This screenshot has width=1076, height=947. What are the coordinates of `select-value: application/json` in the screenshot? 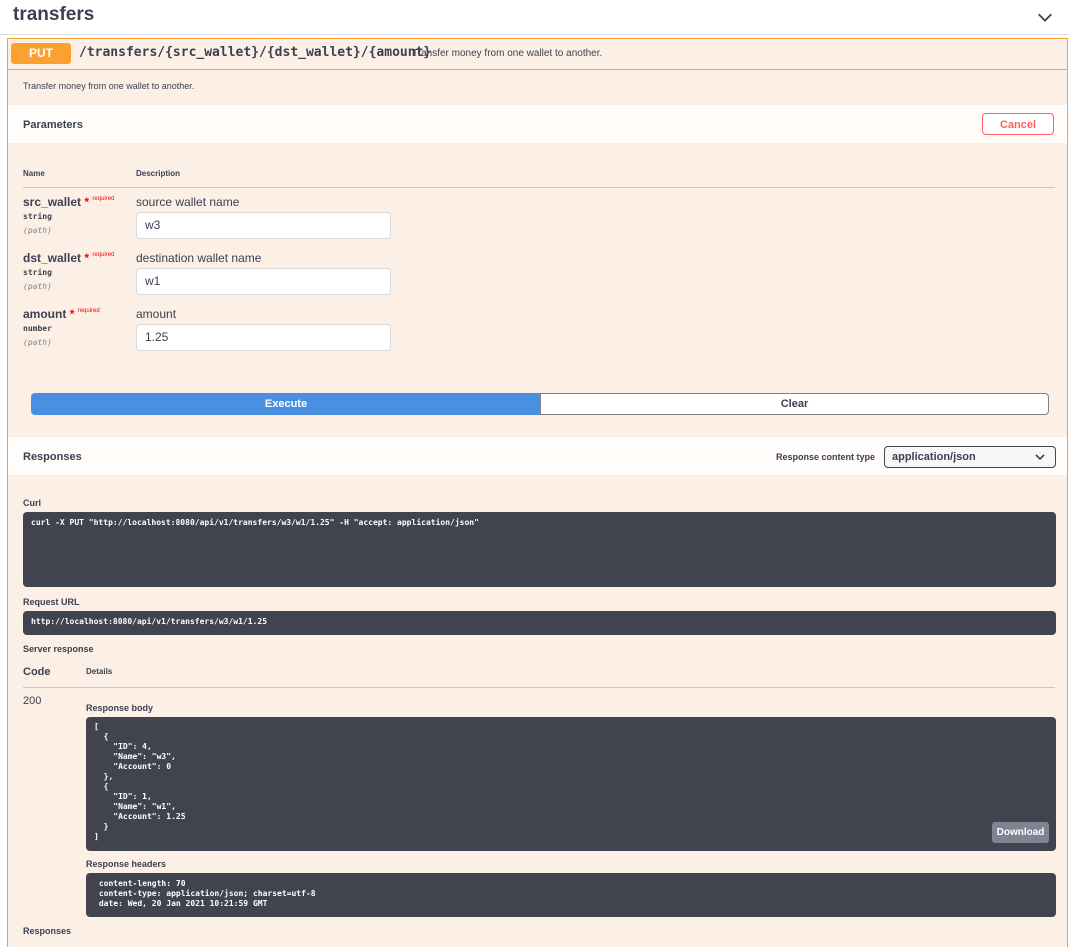 It's located at (934, 457).